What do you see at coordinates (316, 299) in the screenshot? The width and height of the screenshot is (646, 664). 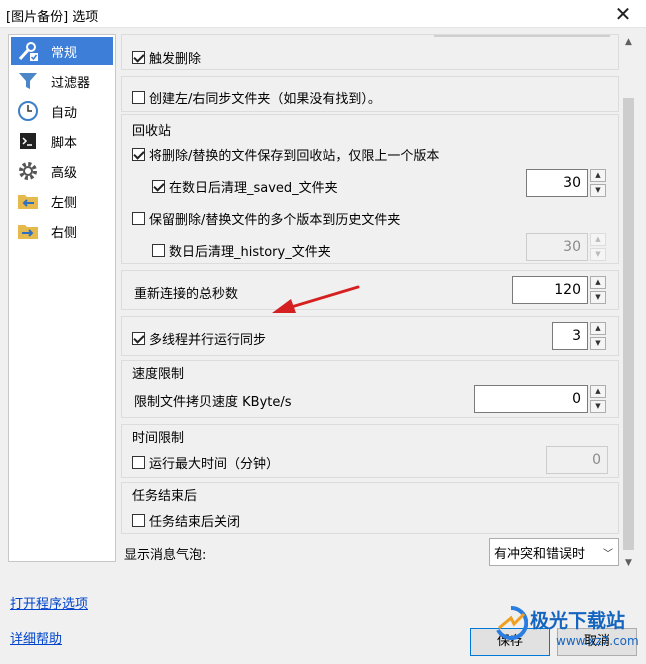 I see `annotation-arrow` at bounding box center [316, 299].